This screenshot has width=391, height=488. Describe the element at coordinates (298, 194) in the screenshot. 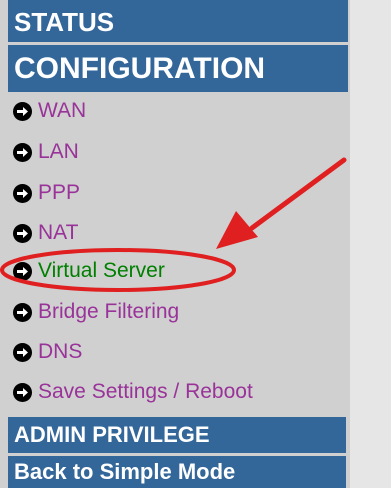

I see `pointer-arrow-shaft` at that location.